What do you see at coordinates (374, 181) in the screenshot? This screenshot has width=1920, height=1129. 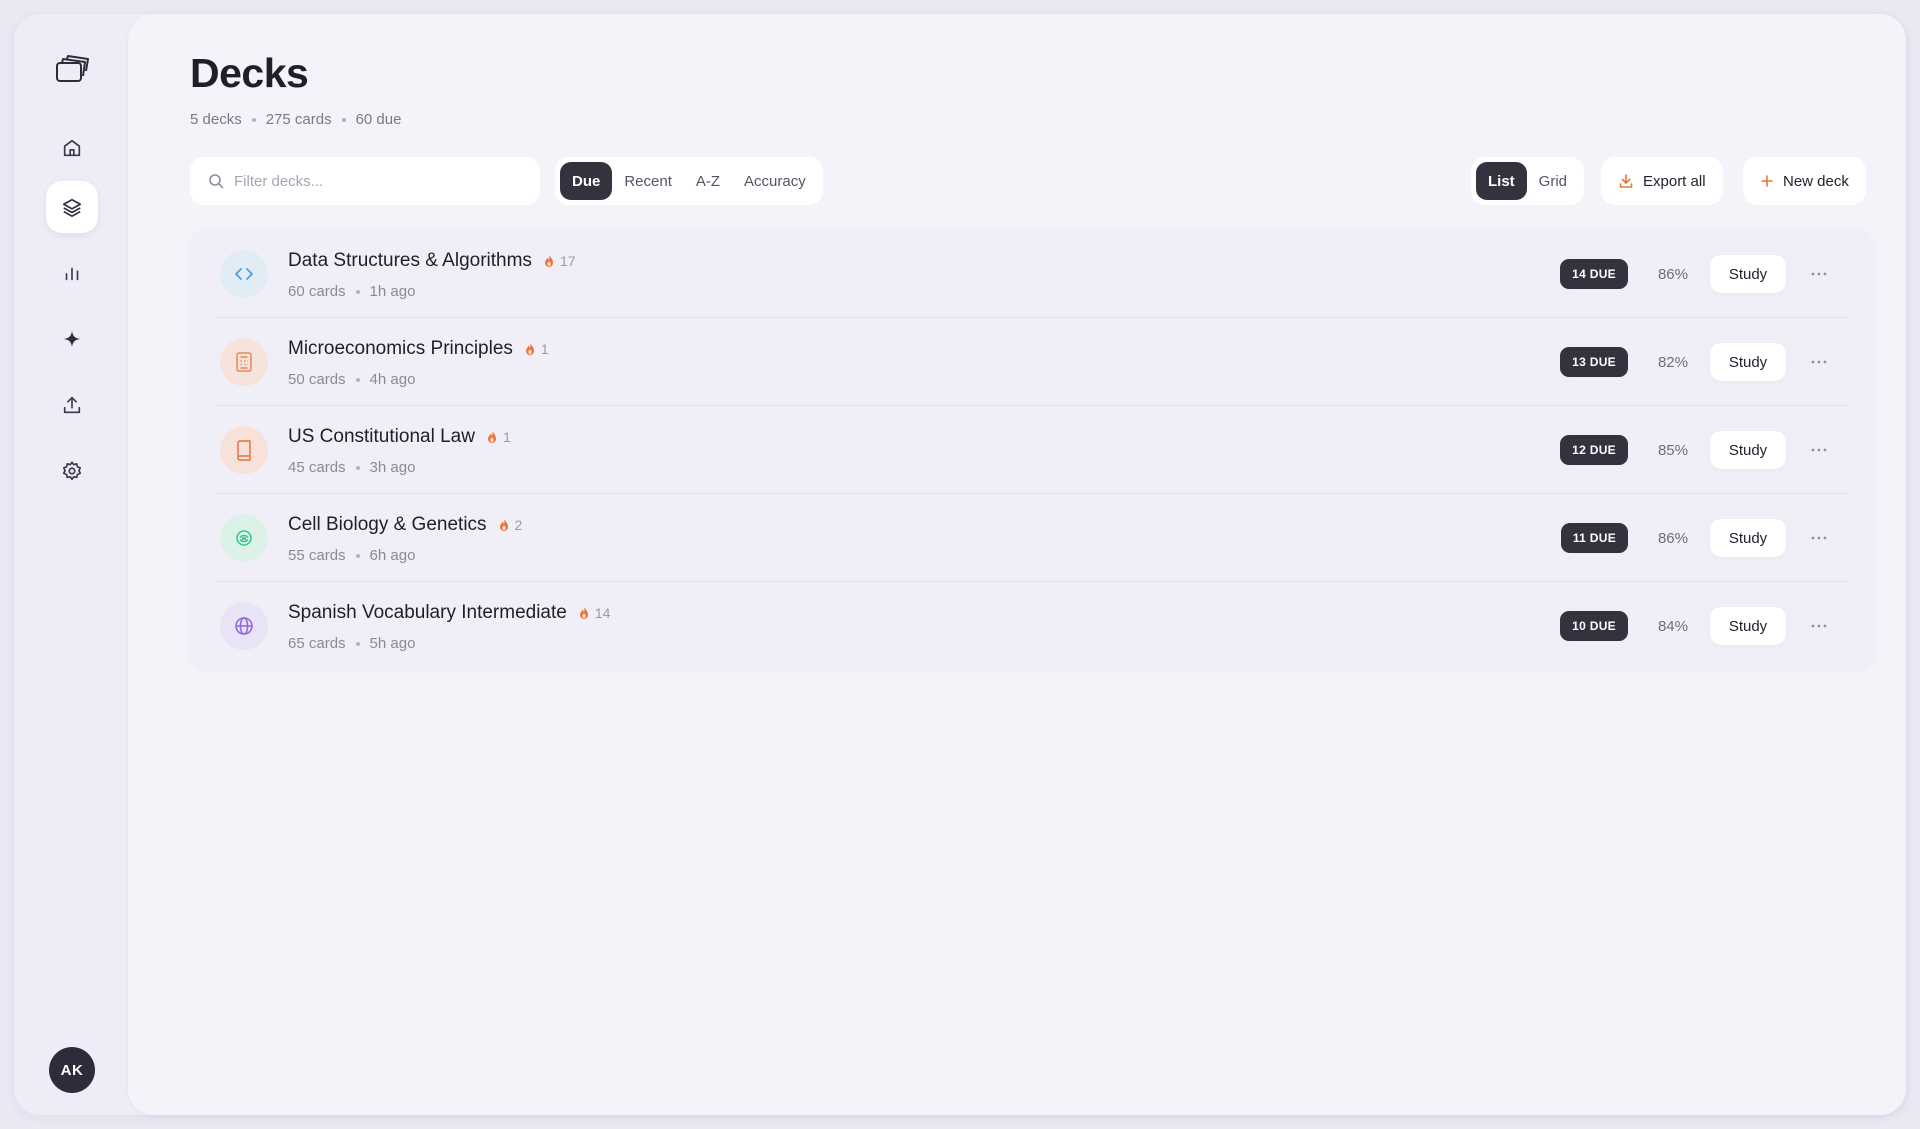 I see `search-input` at bounding box center [374, 181].